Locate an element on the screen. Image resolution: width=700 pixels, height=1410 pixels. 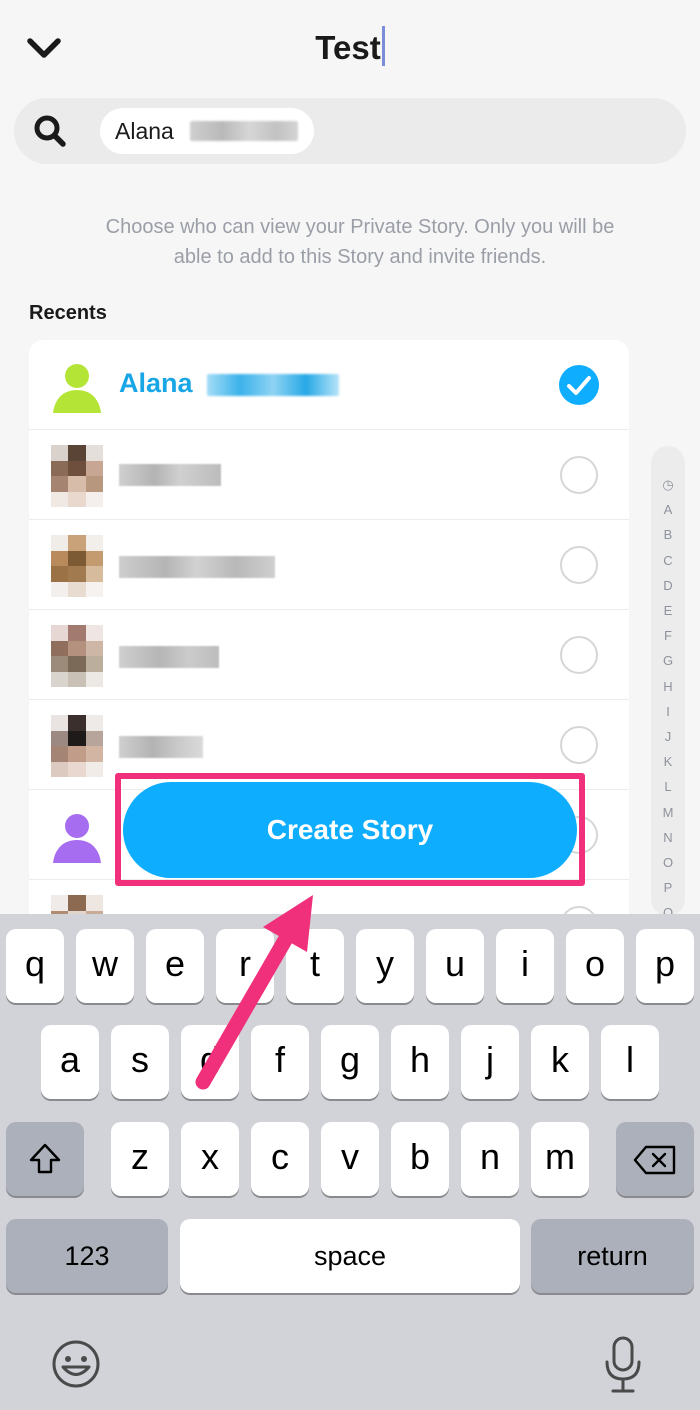
alphabet-index-letter: K is located at coordinates (668, 761).